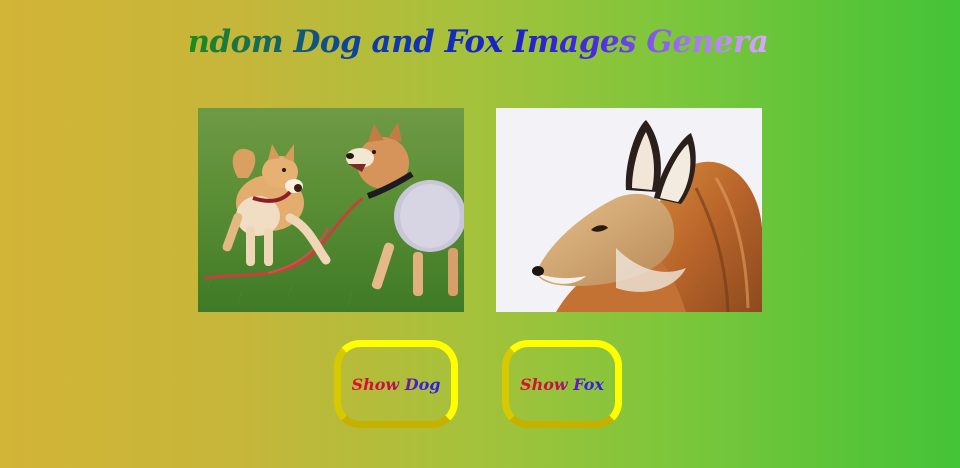 This screenshot has height=468, width=960. I want to click on dog-image, so click(331, 210).